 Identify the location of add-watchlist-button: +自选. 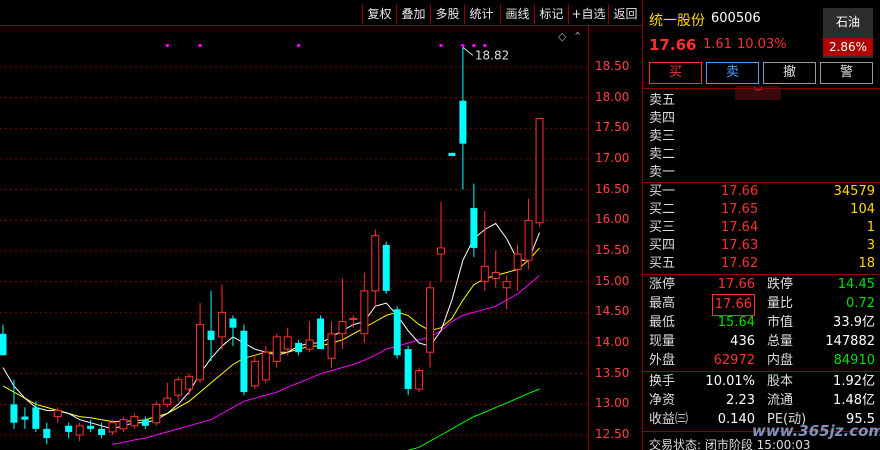
(588, 14).